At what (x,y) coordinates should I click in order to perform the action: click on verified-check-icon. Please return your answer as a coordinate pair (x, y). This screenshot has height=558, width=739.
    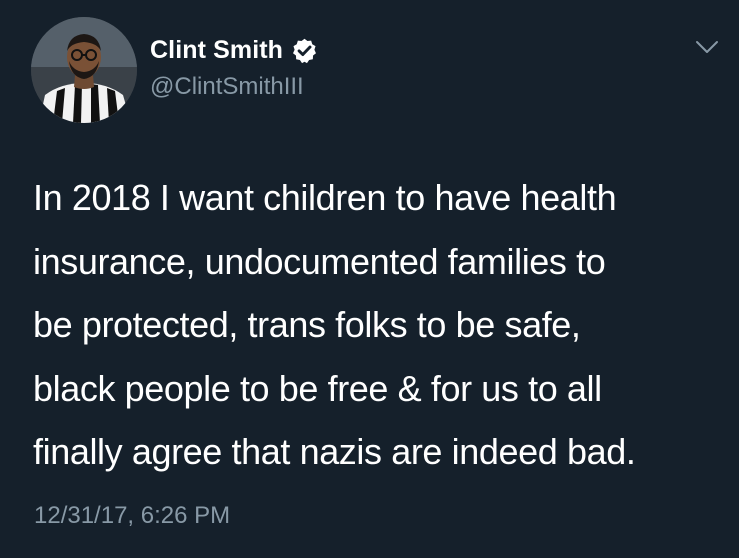
    Looking at the image, I should click on (304, 50).